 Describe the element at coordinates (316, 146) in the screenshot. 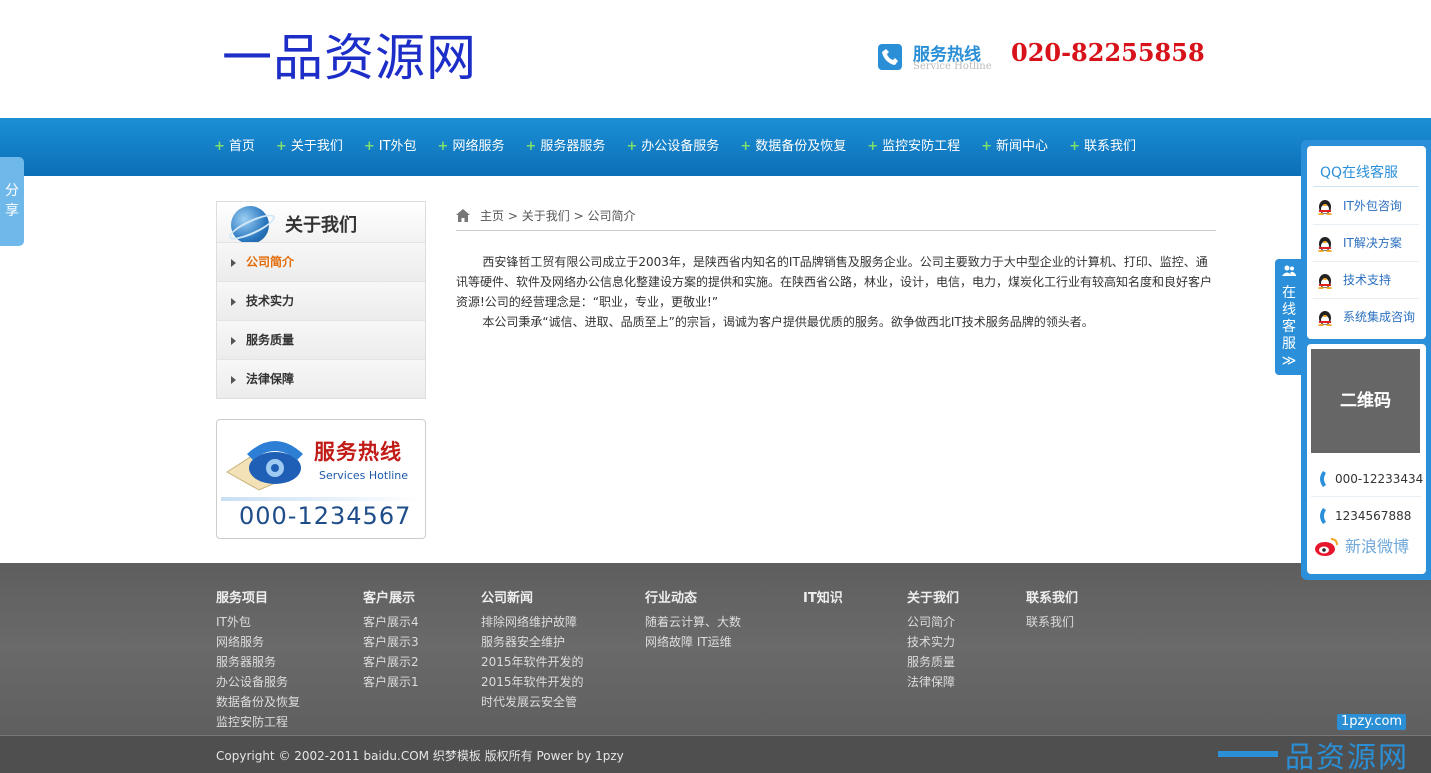

I see `nav-item-label: 关于我们` at that location.